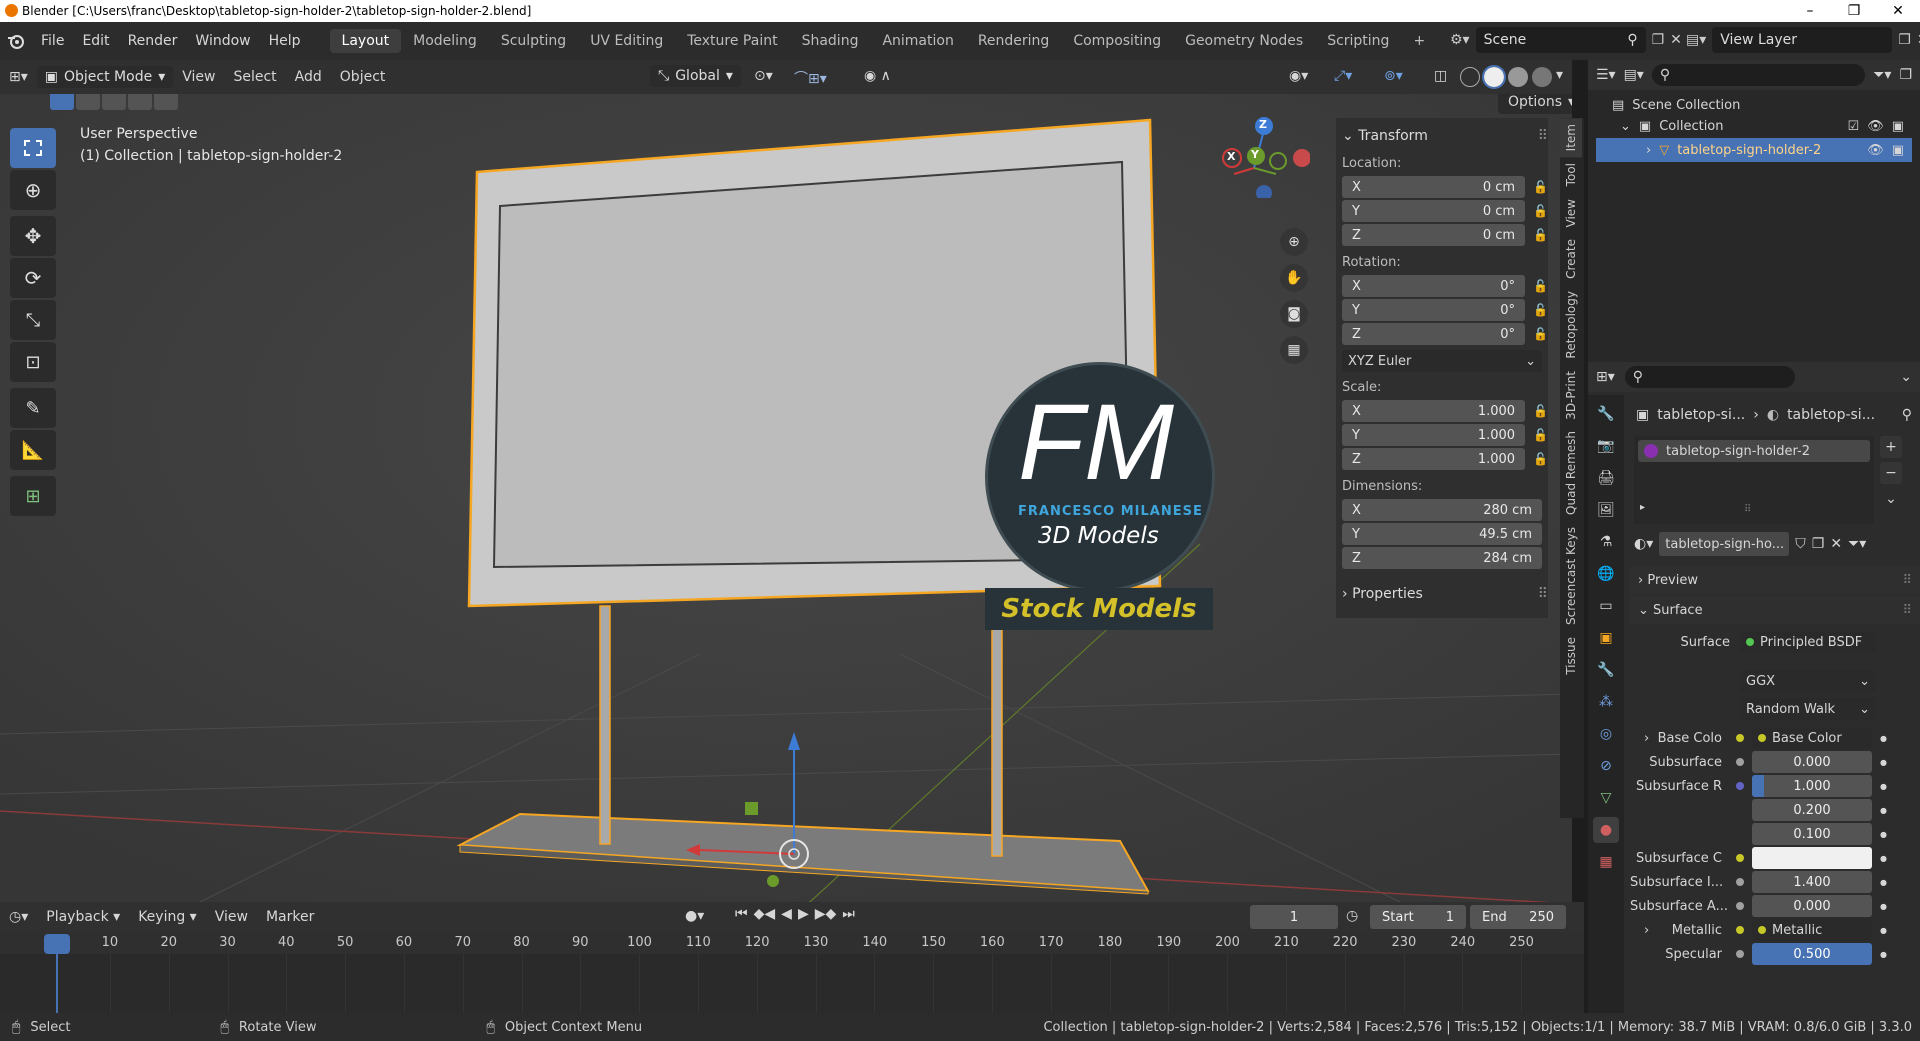  I want to click on end-frame-field: End 250, so click(1518, 917).